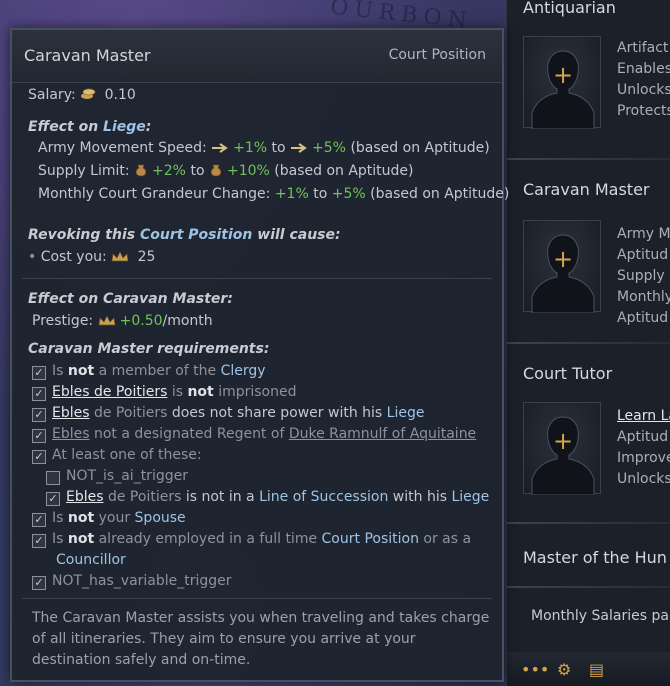 The height and width of the screenshot is (686, 670). I want to click on unchecked-box-icon: ✓, so click(53, 478).